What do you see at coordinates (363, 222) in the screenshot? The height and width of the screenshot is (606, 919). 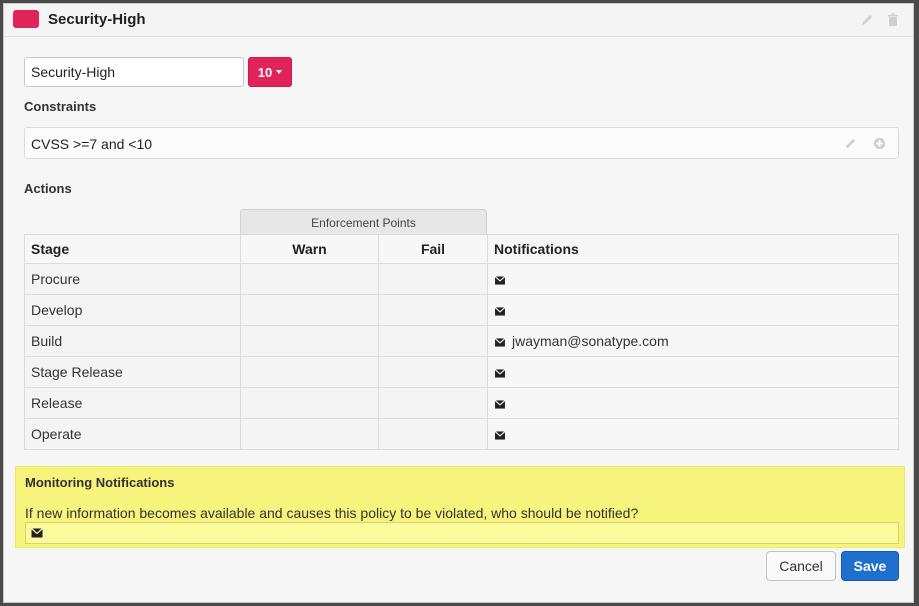 I see `enforcement-points-header: Enforcement Points` at bounding box center [363, 222].